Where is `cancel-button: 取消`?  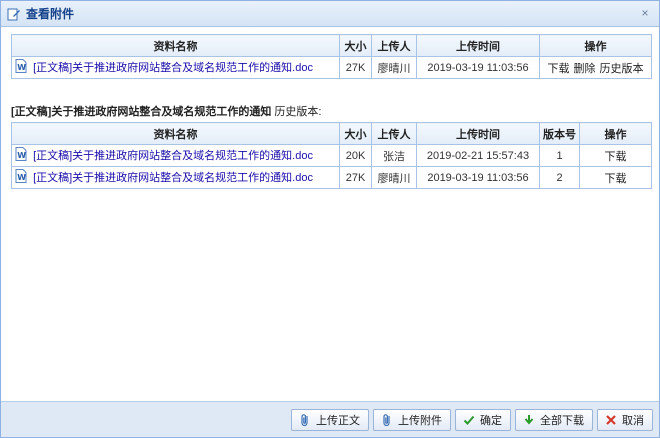 cancel-button: 取消 is located at coordinates (625, 419).